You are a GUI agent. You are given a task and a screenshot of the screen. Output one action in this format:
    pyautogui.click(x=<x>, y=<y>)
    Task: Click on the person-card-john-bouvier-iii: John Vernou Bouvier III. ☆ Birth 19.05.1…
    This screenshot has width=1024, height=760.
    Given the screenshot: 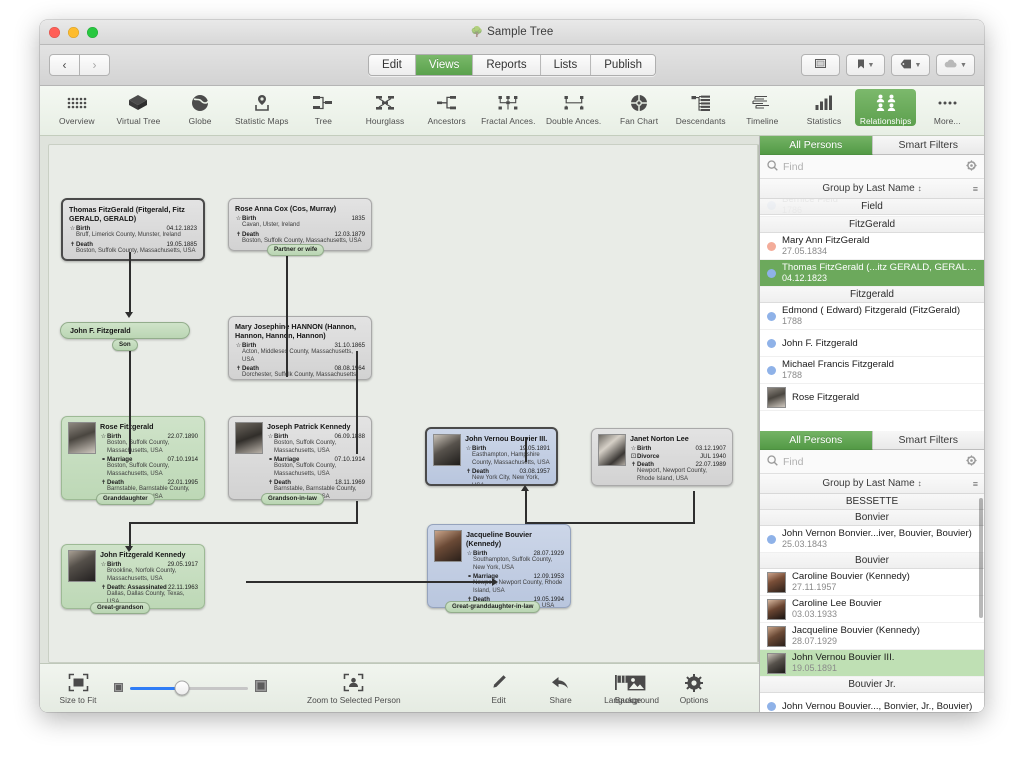 What is the action you would take?
    pyautogui.click(x=491, y=456)
    